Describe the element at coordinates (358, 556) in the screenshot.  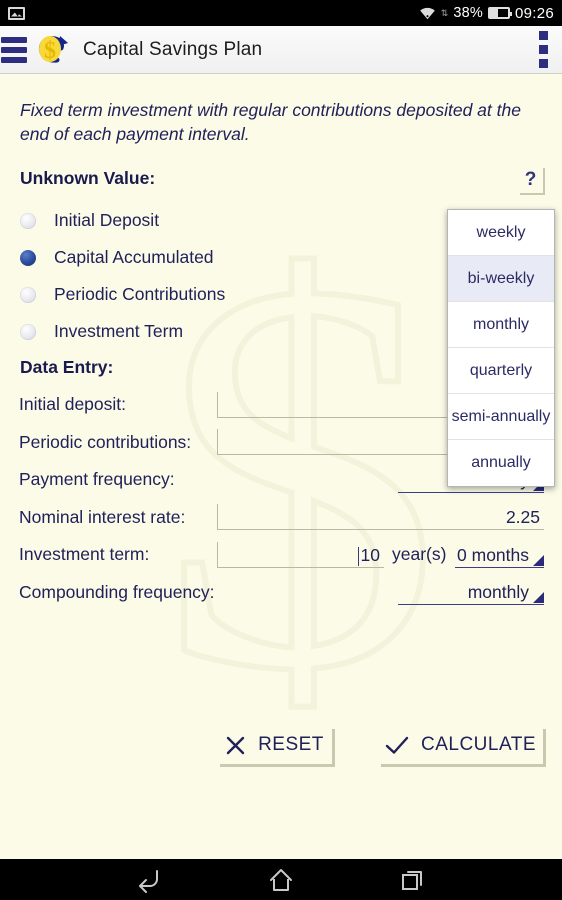
I see `text-cursor` at that location.